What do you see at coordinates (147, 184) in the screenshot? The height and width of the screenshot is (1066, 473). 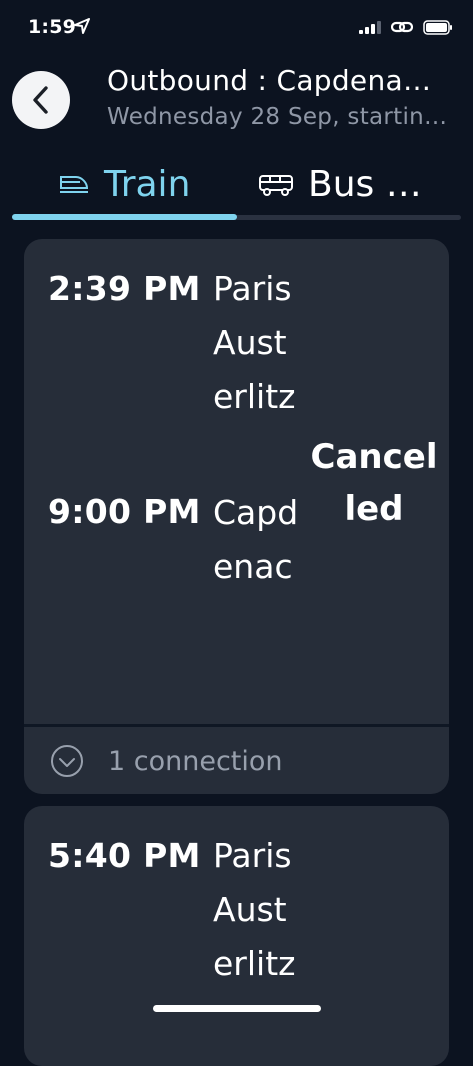 I see `tab-train-label: Train` at bounding box center [147, 184].